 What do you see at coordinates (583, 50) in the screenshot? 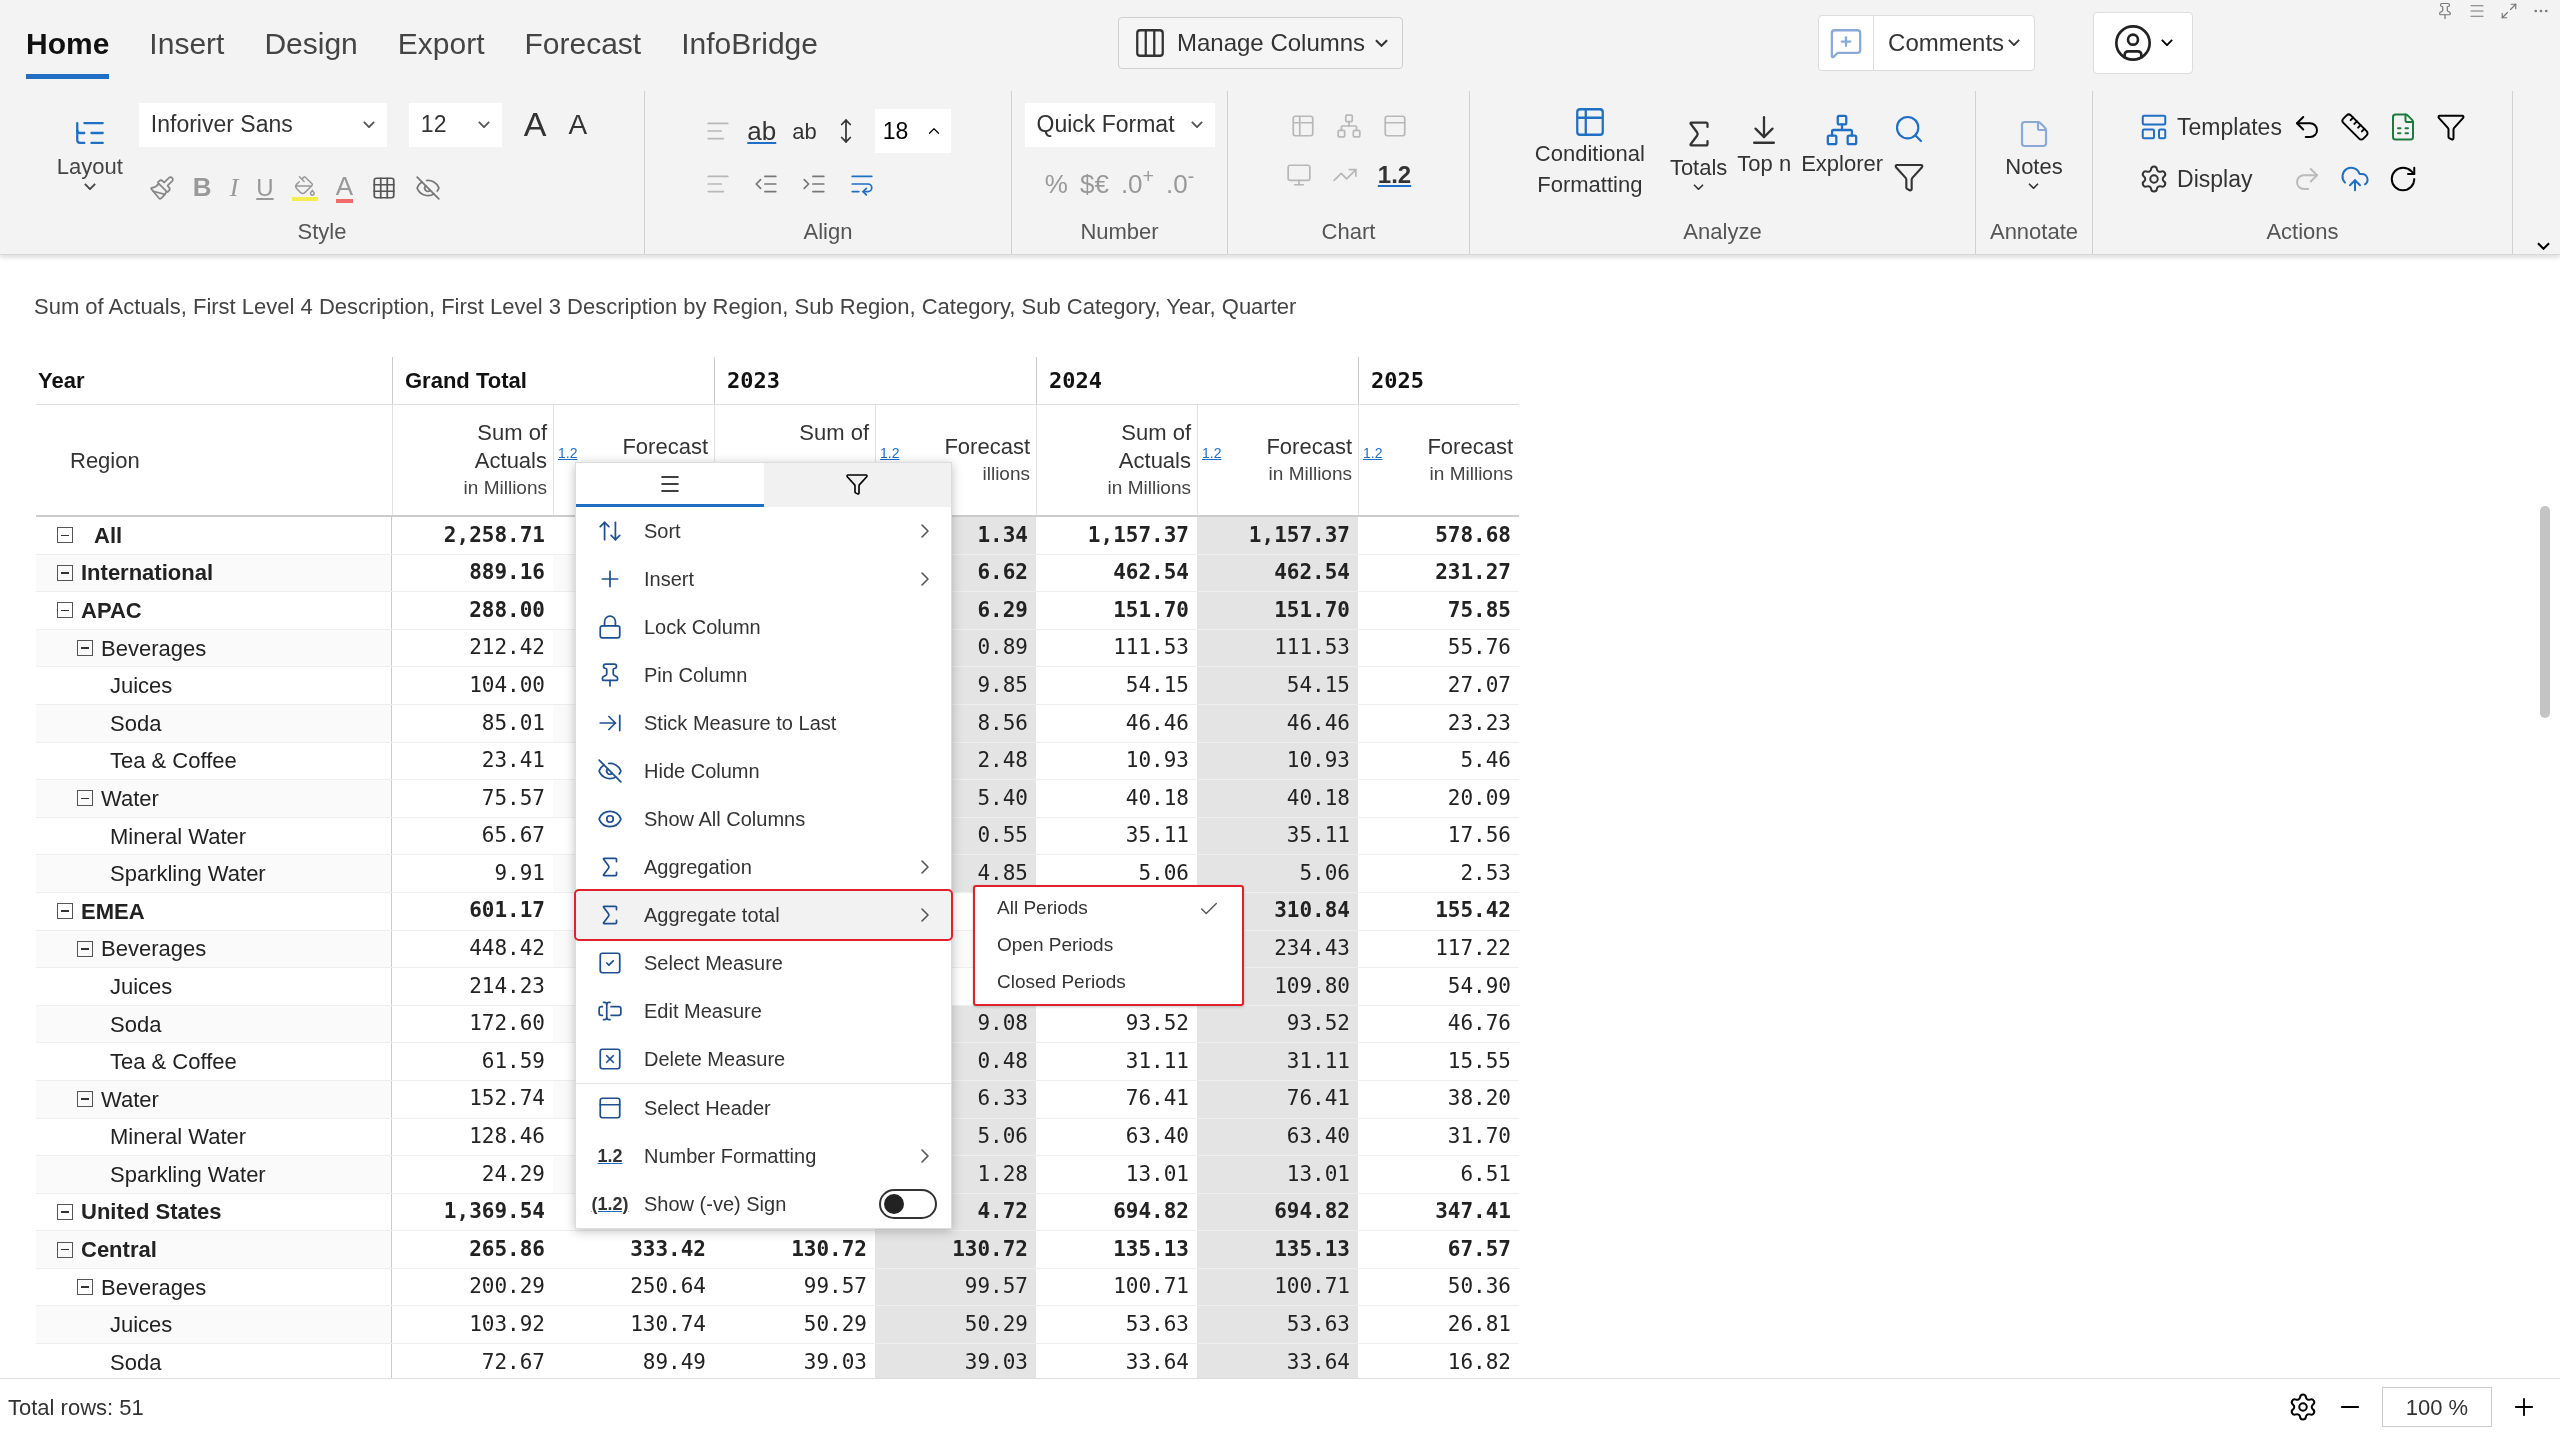
I see `ribbon-tab: Forecast` at bounding box center [583, 50].